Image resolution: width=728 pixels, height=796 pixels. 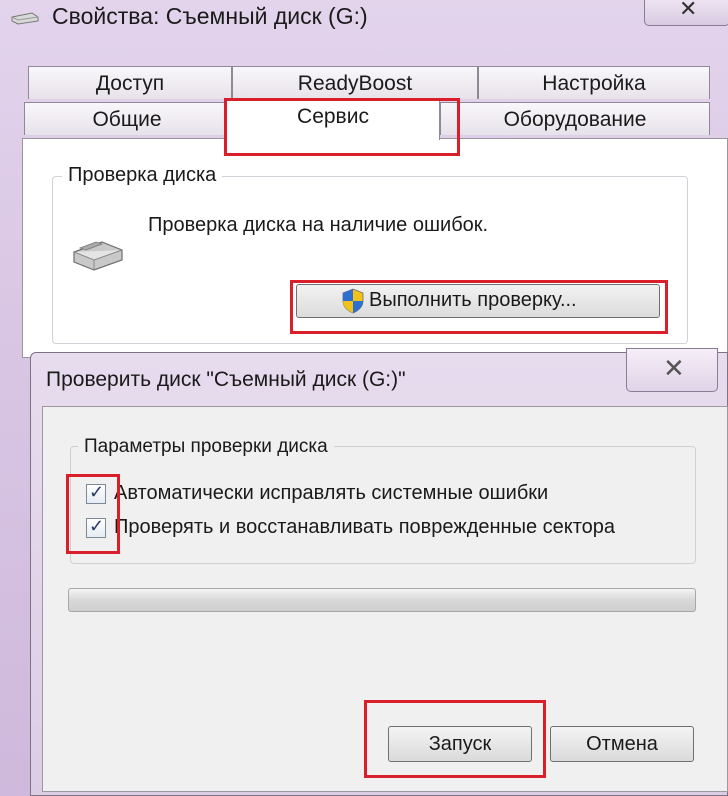 What do you see at coordinates (25, 18) in the screenshot?
I see `drive-icon` at bounding box center [25, 18].